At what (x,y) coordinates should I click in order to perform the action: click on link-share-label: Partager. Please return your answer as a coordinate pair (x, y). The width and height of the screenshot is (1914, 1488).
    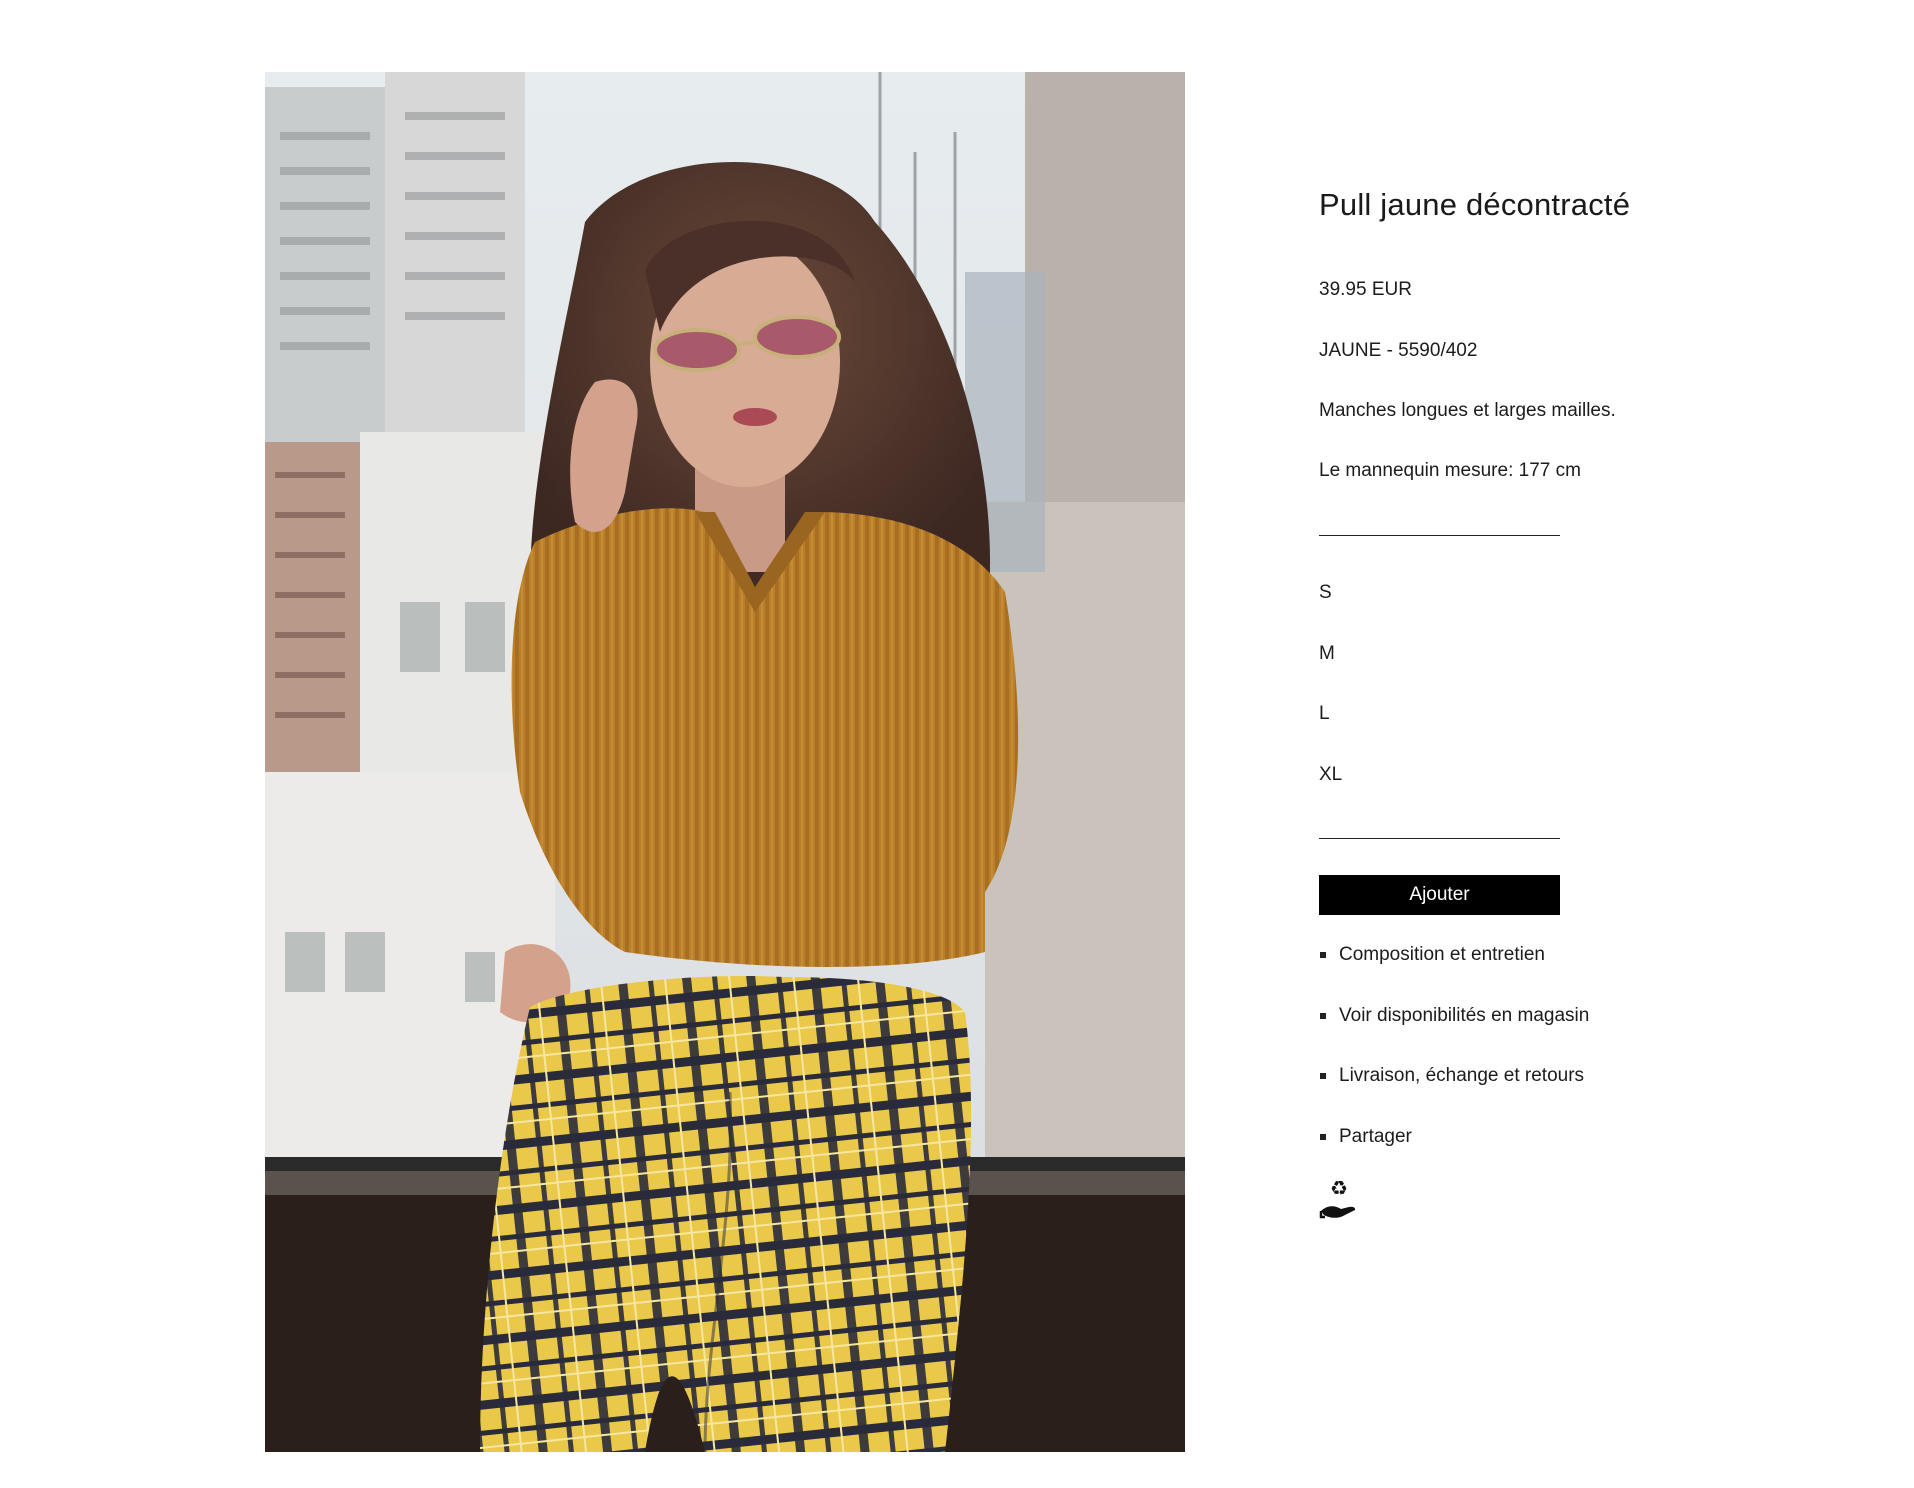
    Looking at the image, I should click on (1375, 1136).